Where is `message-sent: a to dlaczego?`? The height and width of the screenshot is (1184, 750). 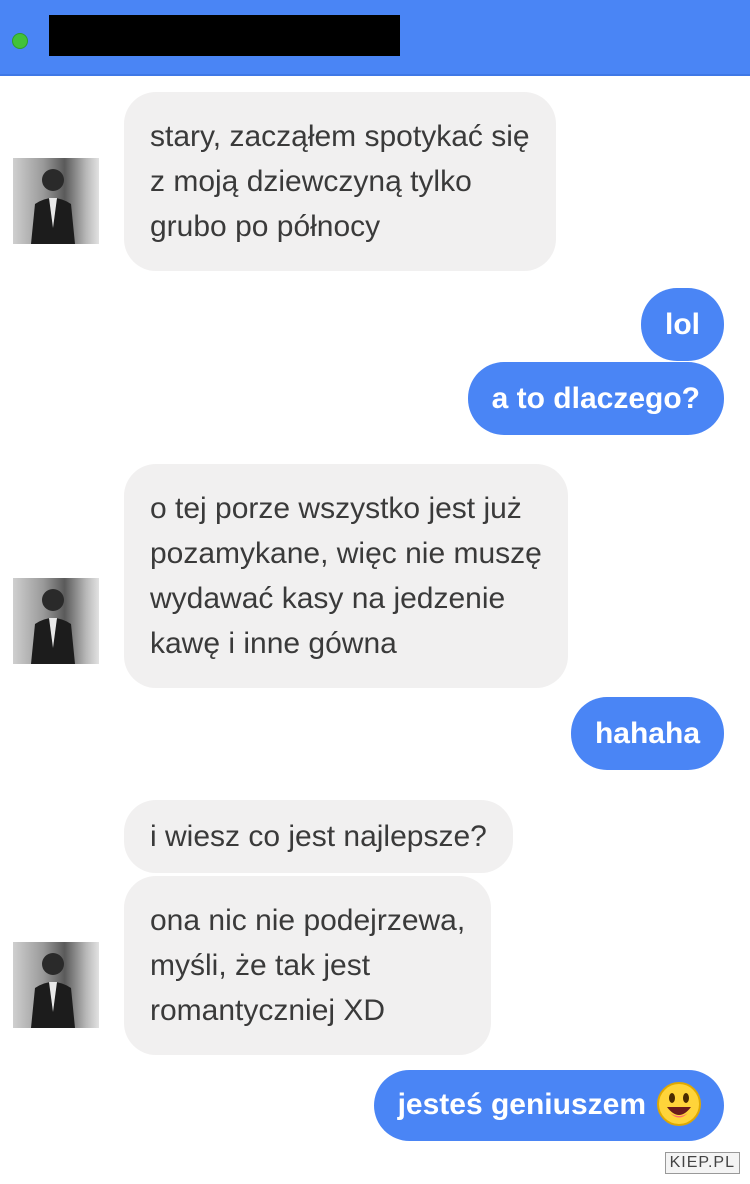
message-sent: a to dlaczego? is located at coordinates (595, 398).